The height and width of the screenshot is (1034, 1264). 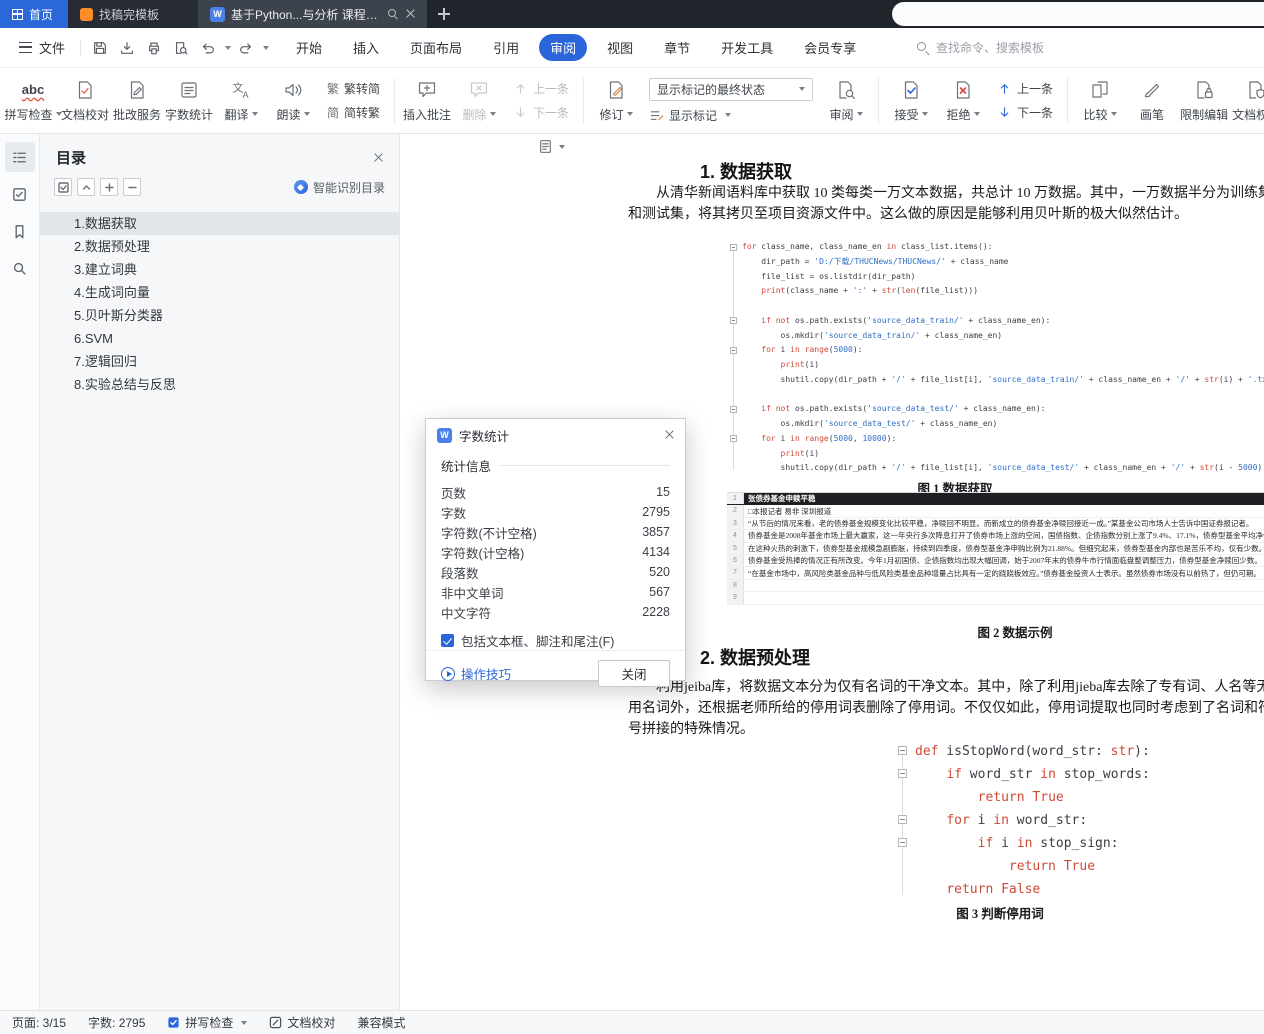 I want to click on print-button, so click(x=153, y=47).